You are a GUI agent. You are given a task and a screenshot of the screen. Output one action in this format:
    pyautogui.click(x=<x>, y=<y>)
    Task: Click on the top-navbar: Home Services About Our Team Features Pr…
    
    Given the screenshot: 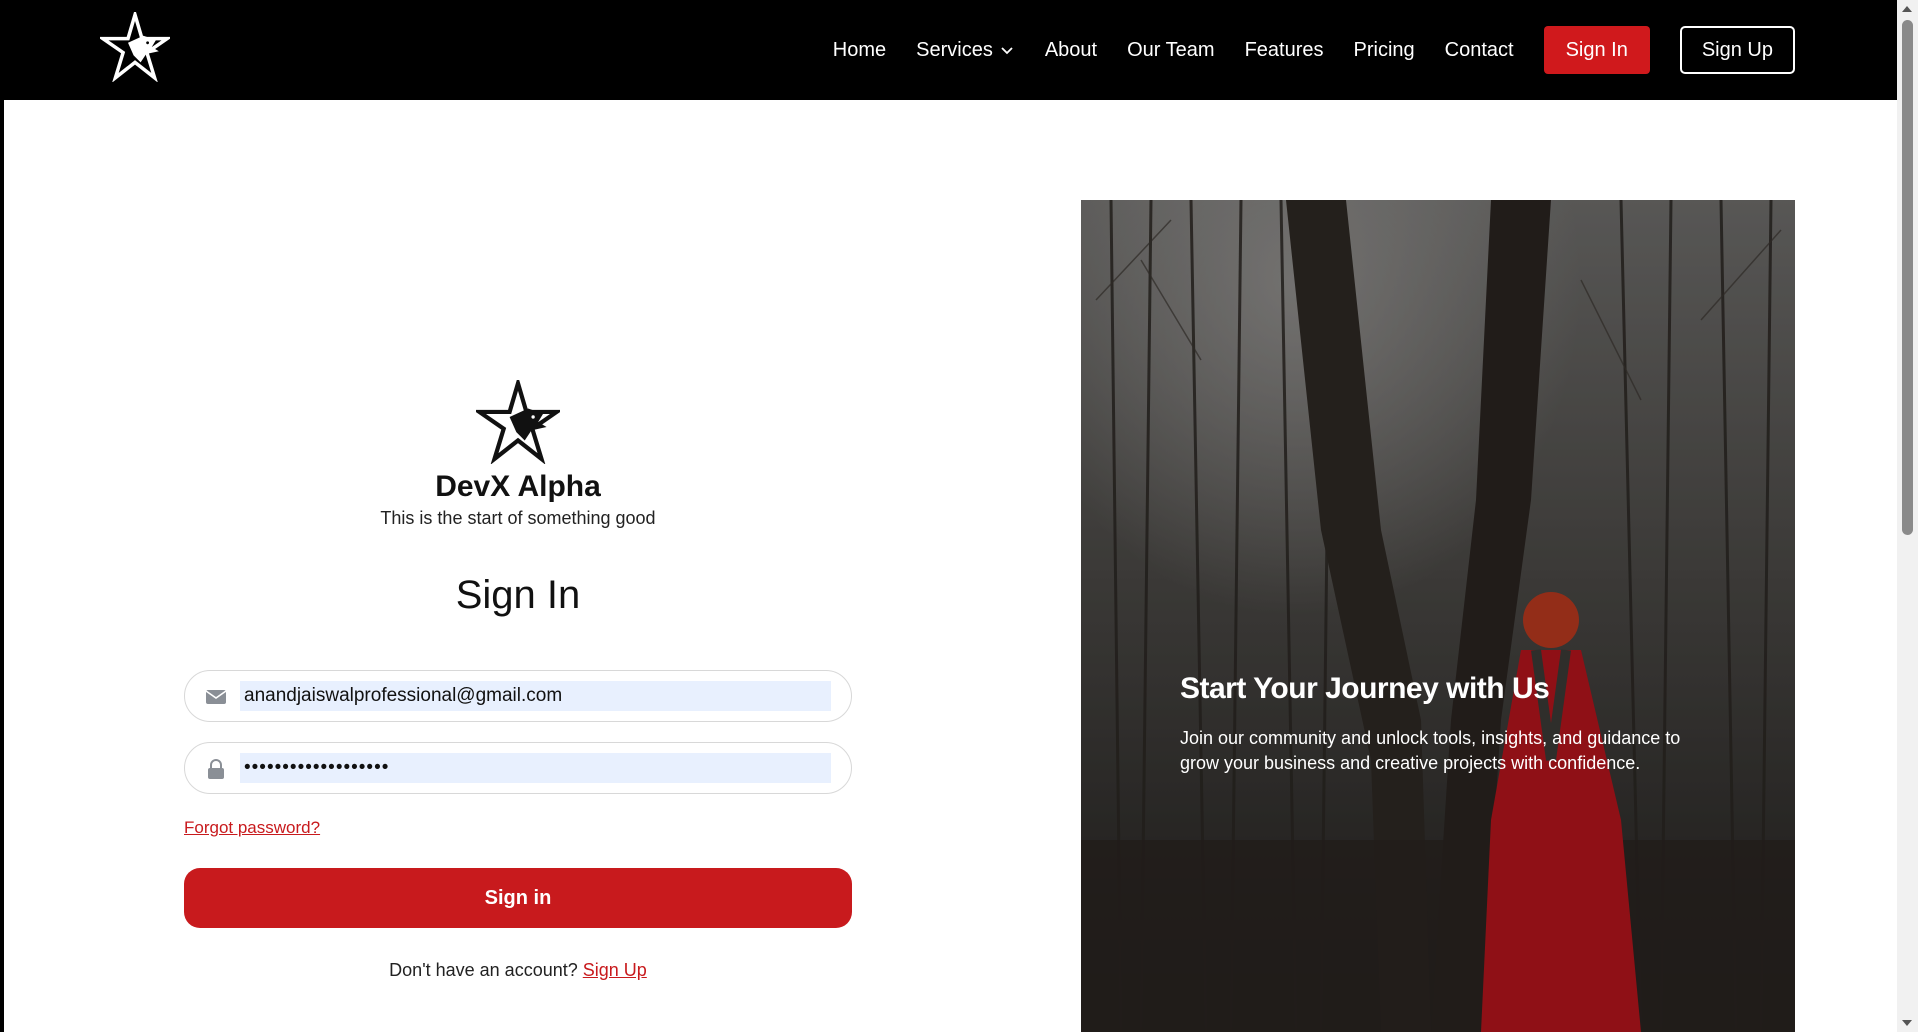 What is the action you would take?
    pyautogui.click(x=948, y=50)
    